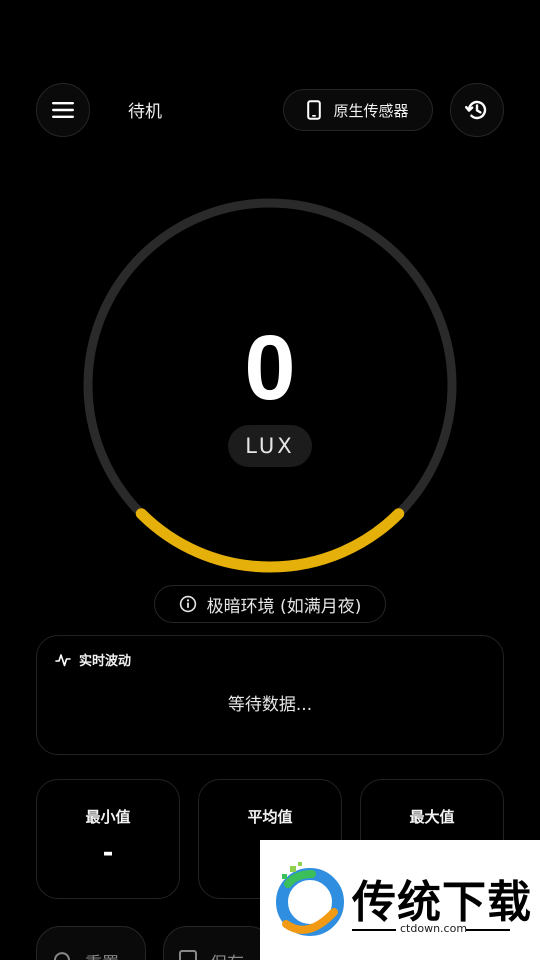 This screenshot has height=960, width=540. What do you see at coordinates (62, 956) in the screenshot?
I see `reset-icon` at bounding box center [62, 956].